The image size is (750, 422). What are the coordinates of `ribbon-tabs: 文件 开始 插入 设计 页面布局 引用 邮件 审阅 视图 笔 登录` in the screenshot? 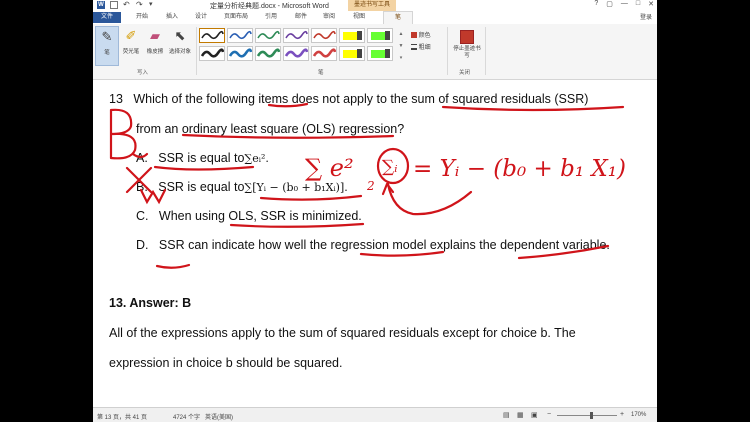 It's located at (375, 18).